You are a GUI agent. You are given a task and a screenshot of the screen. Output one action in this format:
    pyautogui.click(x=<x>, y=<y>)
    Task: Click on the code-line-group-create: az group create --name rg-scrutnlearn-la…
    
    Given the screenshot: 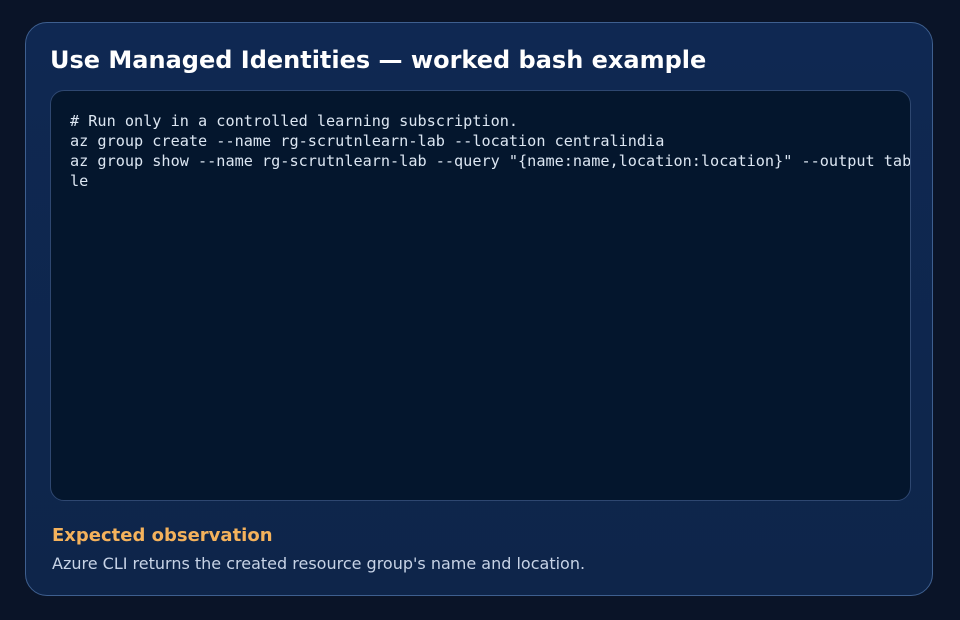 What is the action you would take?
    pyautogui.click(x=367, y=141)
    